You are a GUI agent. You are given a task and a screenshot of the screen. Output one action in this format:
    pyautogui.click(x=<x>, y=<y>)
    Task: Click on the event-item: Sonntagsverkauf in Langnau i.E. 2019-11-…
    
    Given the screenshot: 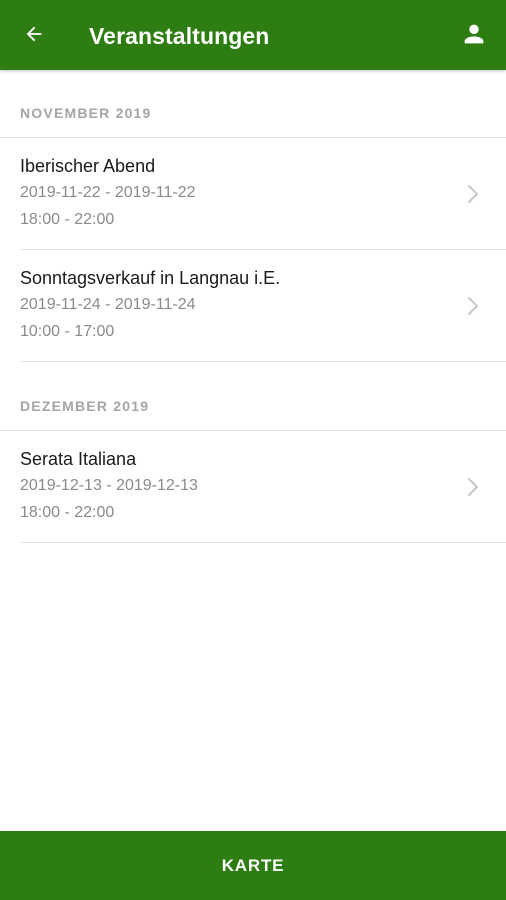 What is the action you would take?
    pyautogui.click(x=263, y=306)
    